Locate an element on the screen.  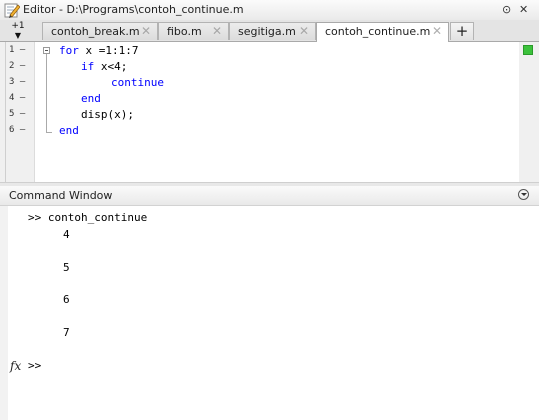
code-line-6: end is located at coordinates (69, 130).